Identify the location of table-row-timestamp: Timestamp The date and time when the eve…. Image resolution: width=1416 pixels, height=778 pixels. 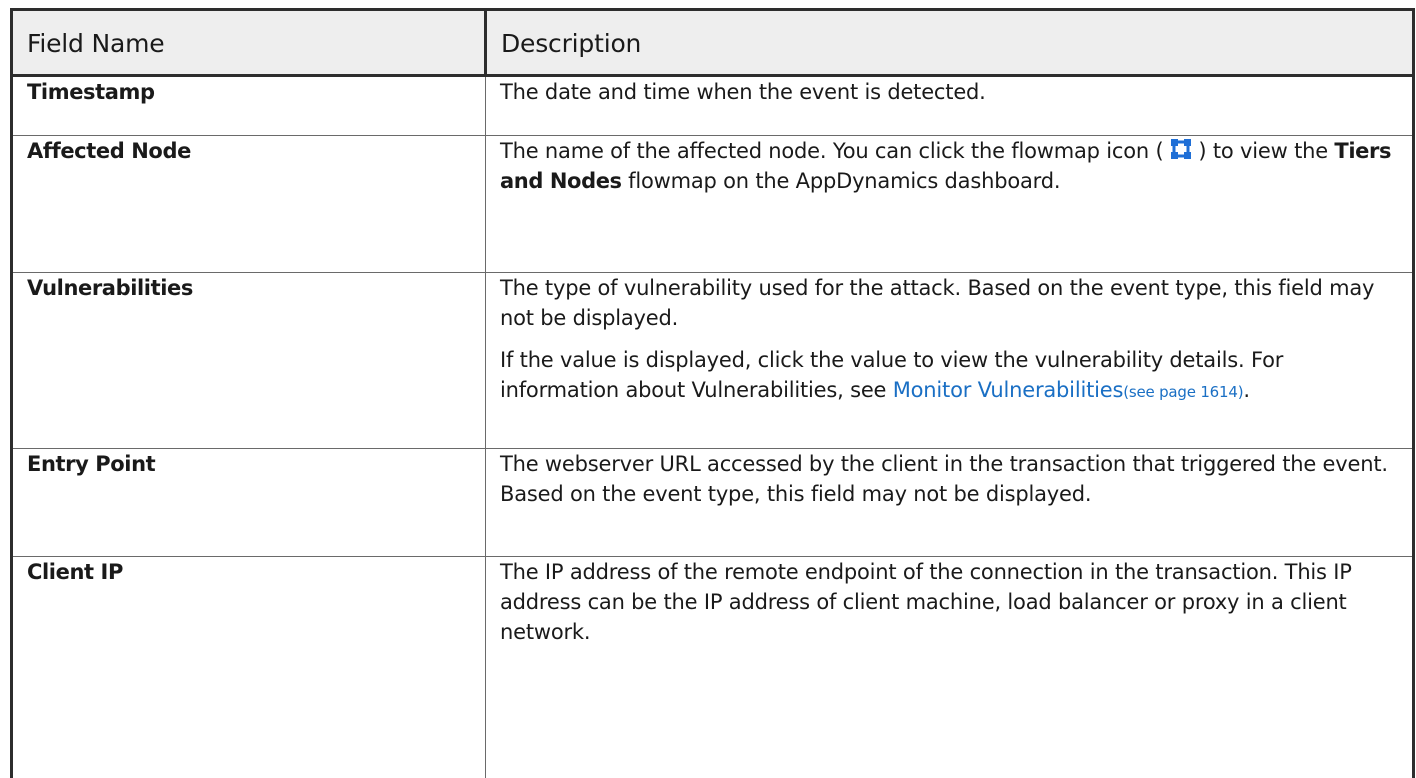
(712, 105).